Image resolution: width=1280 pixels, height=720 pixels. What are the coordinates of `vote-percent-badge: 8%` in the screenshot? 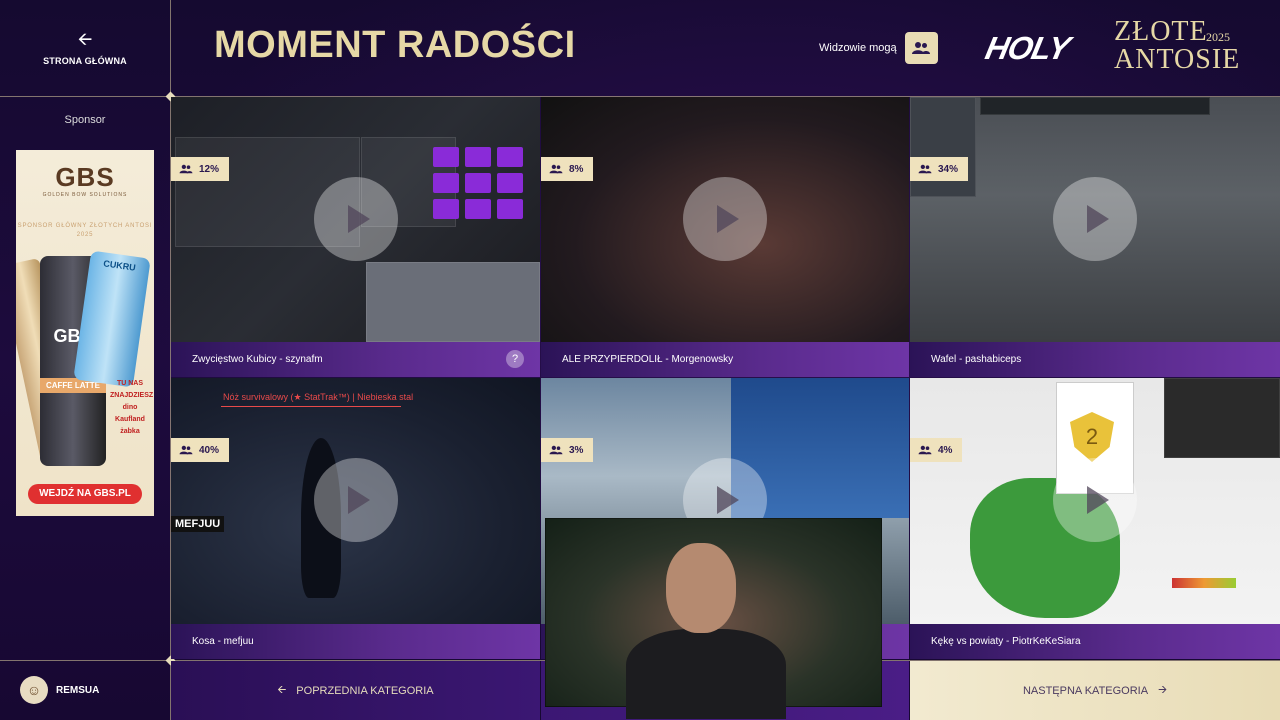 It's located at (567, 169).